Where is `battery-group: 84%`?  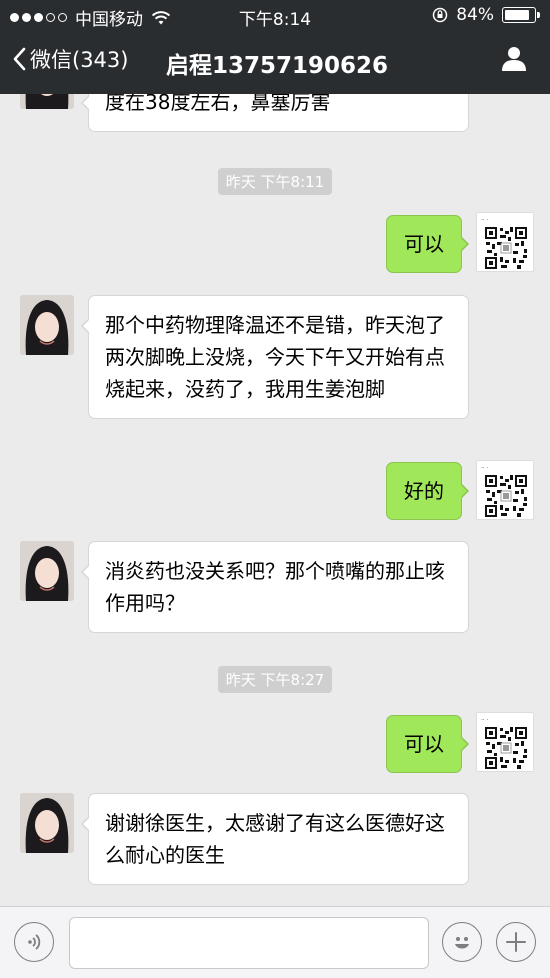 battery-group: 84% is located at coordinates (486, 15).